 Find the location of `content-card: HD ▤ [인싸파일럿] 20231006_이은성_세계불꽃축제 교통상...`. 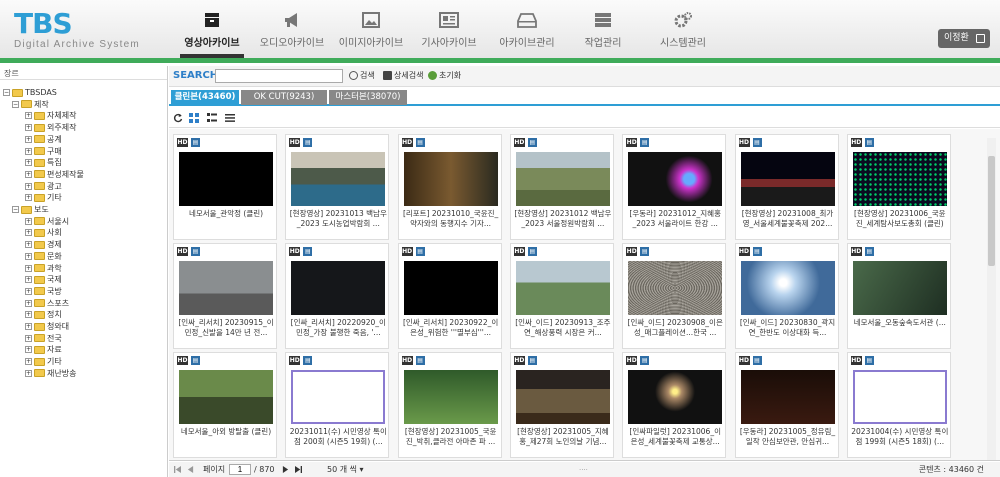

content-card: HD ▤ [인싸파일럿] 20231006_이은성_세계불꽃축제 교통상... is located at coordinates (674, 405).